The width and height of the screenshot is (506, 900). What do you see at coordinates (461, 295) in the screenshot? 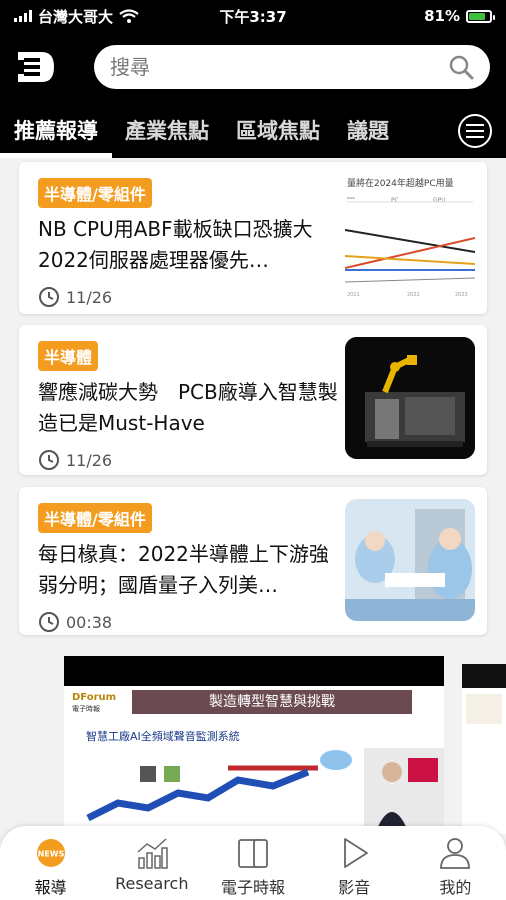
I see `svg-text: 2023` at bounding box center [461, 295].